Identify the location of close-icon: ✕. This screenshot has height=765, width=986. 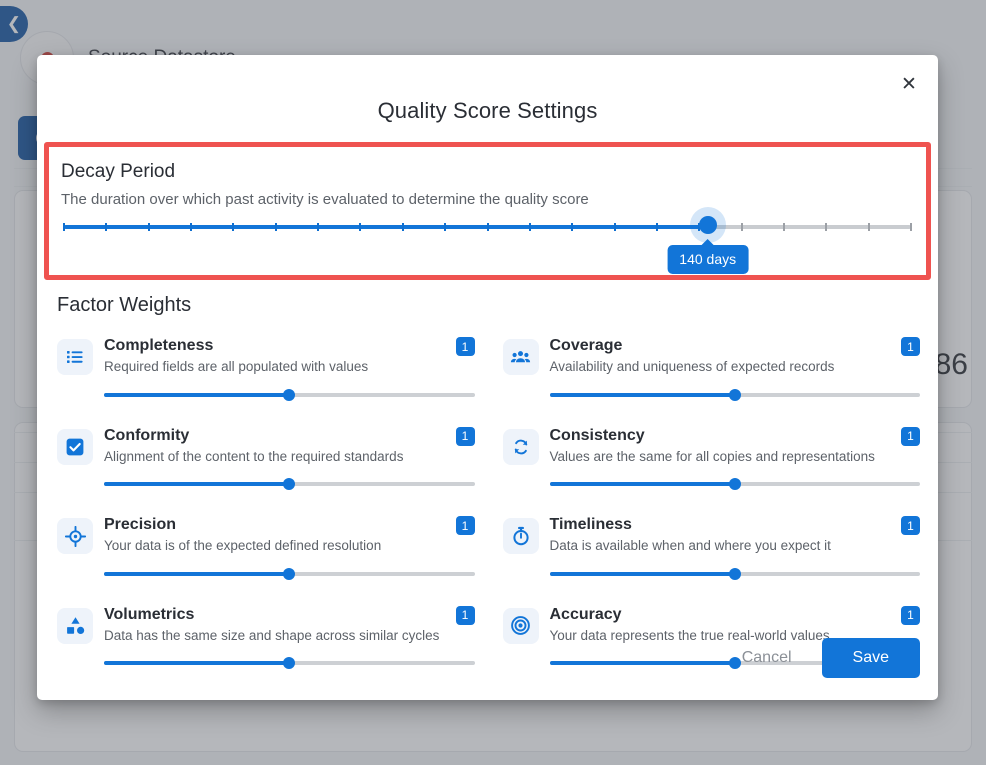
(909, 84).